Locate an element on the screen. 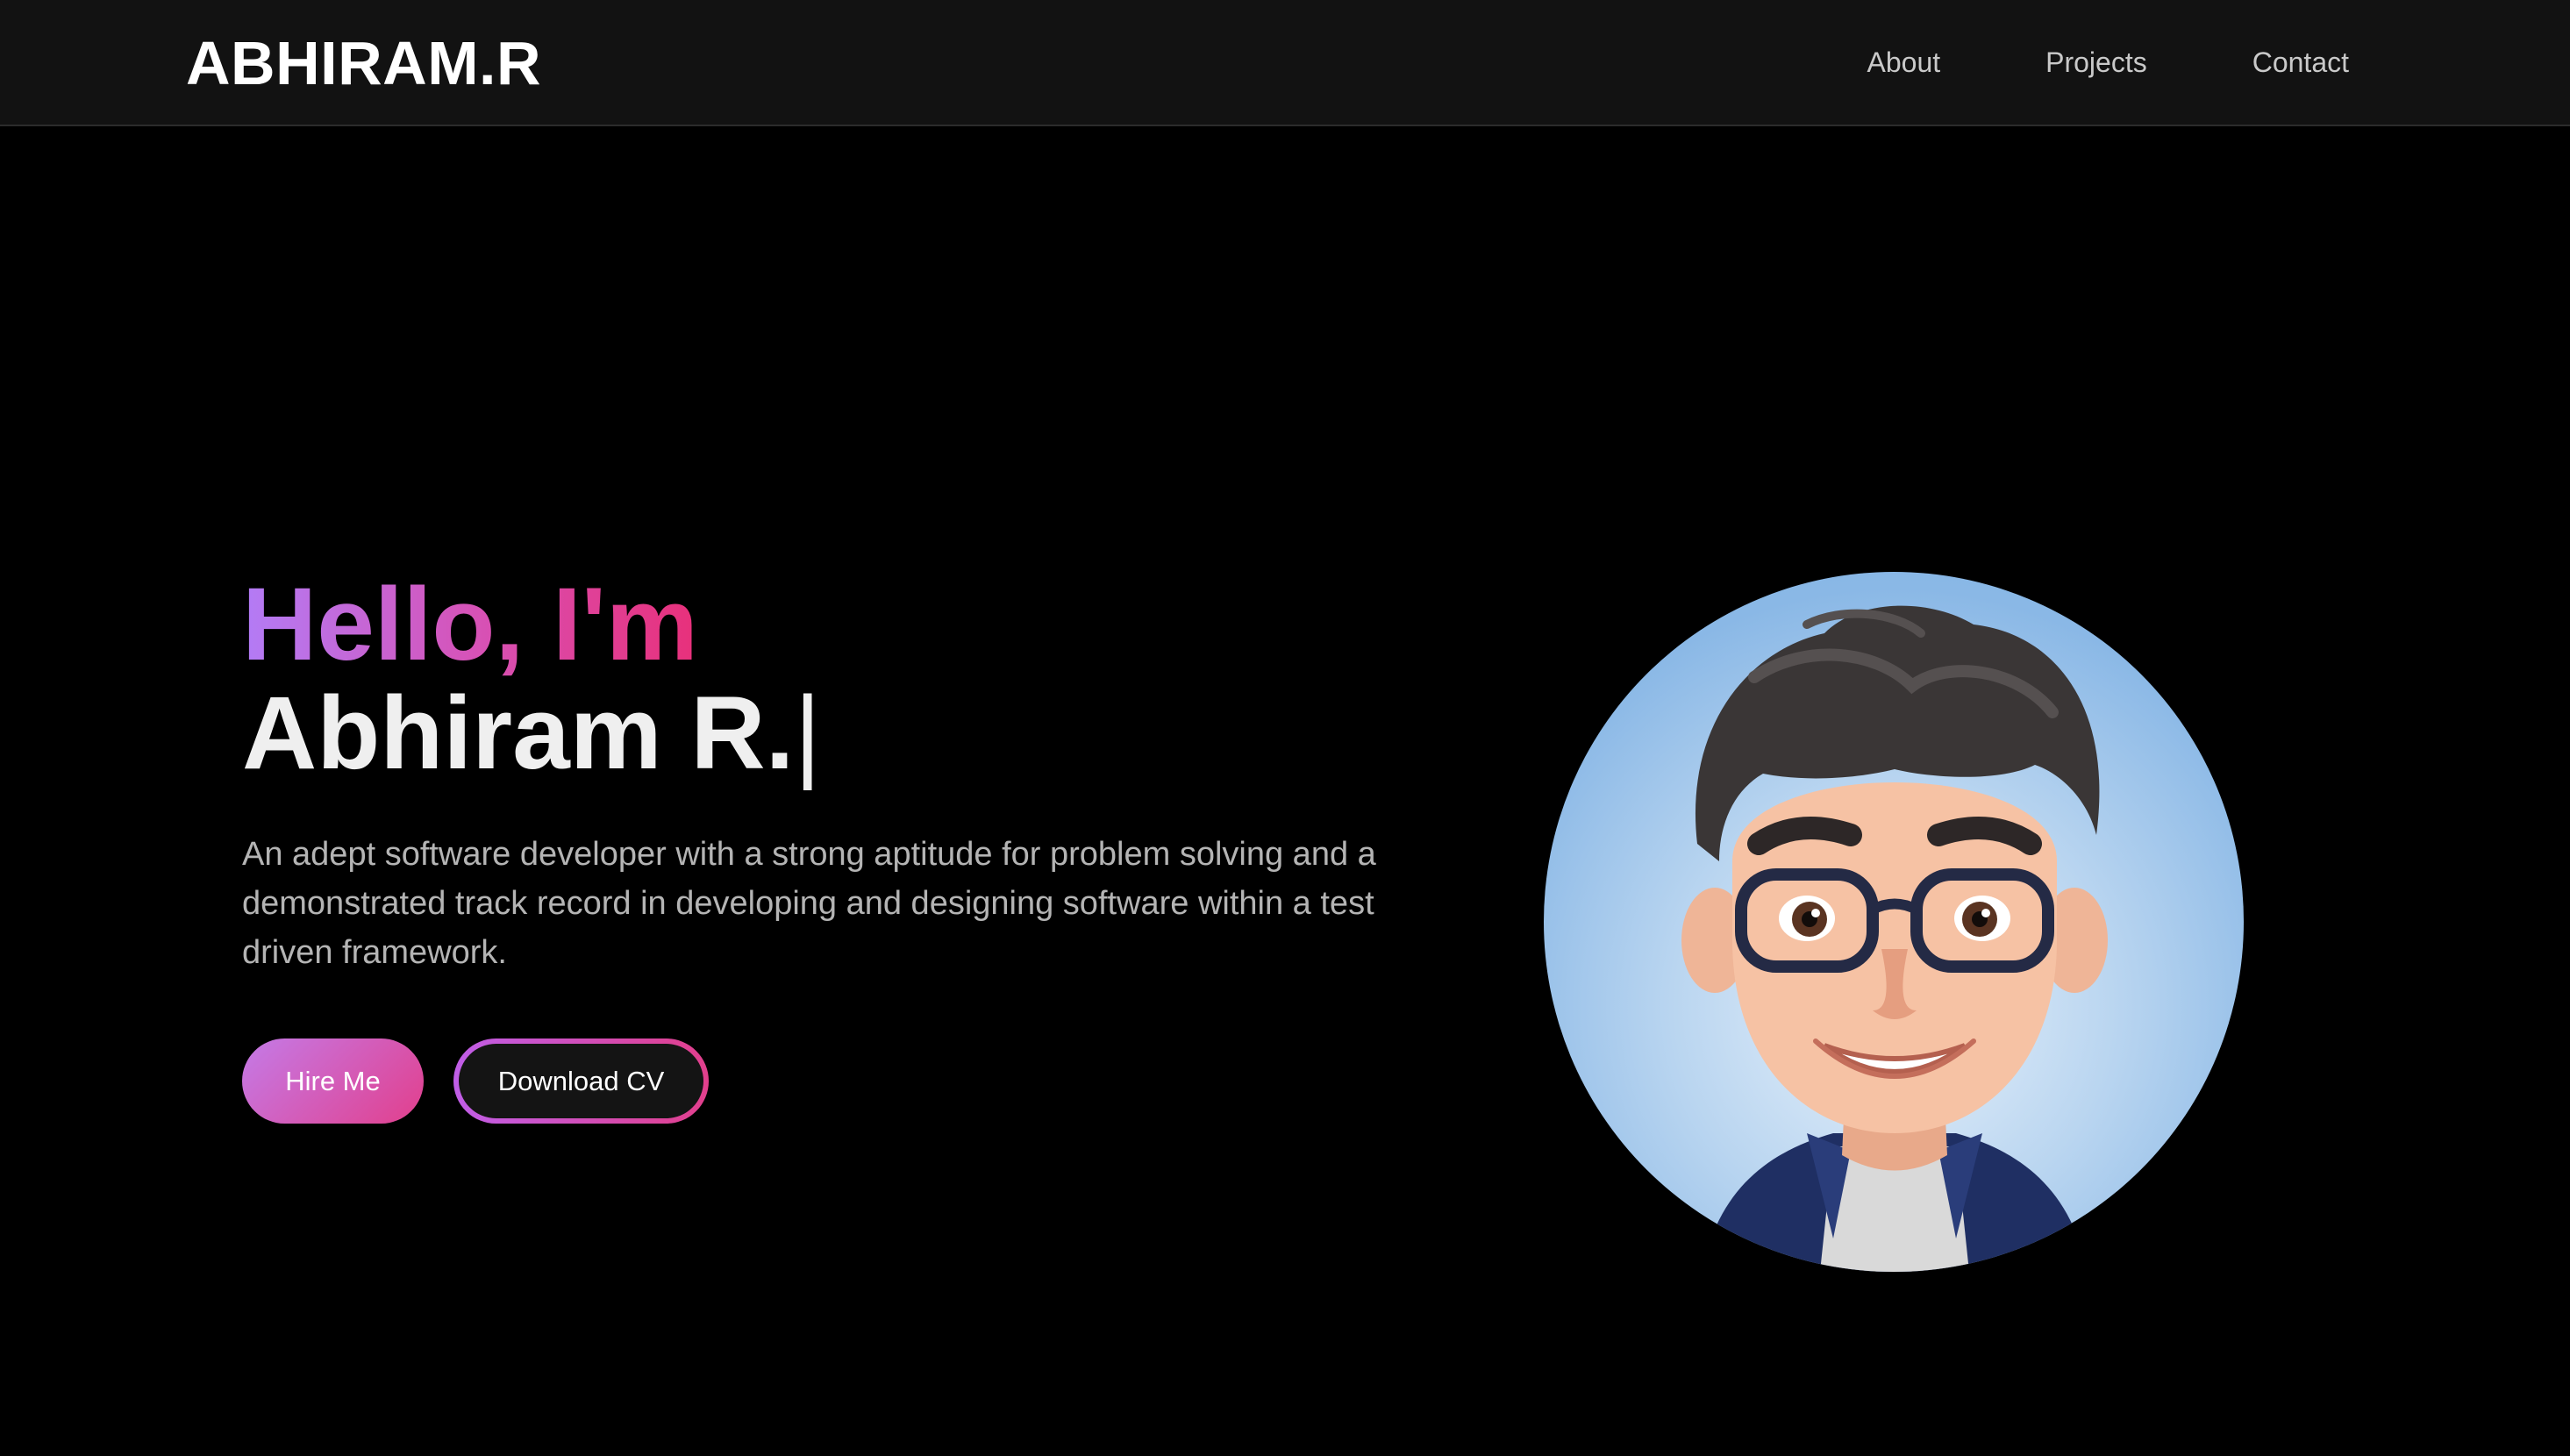  download-cv-button: Download CV is located at coordinates (581, 1081).